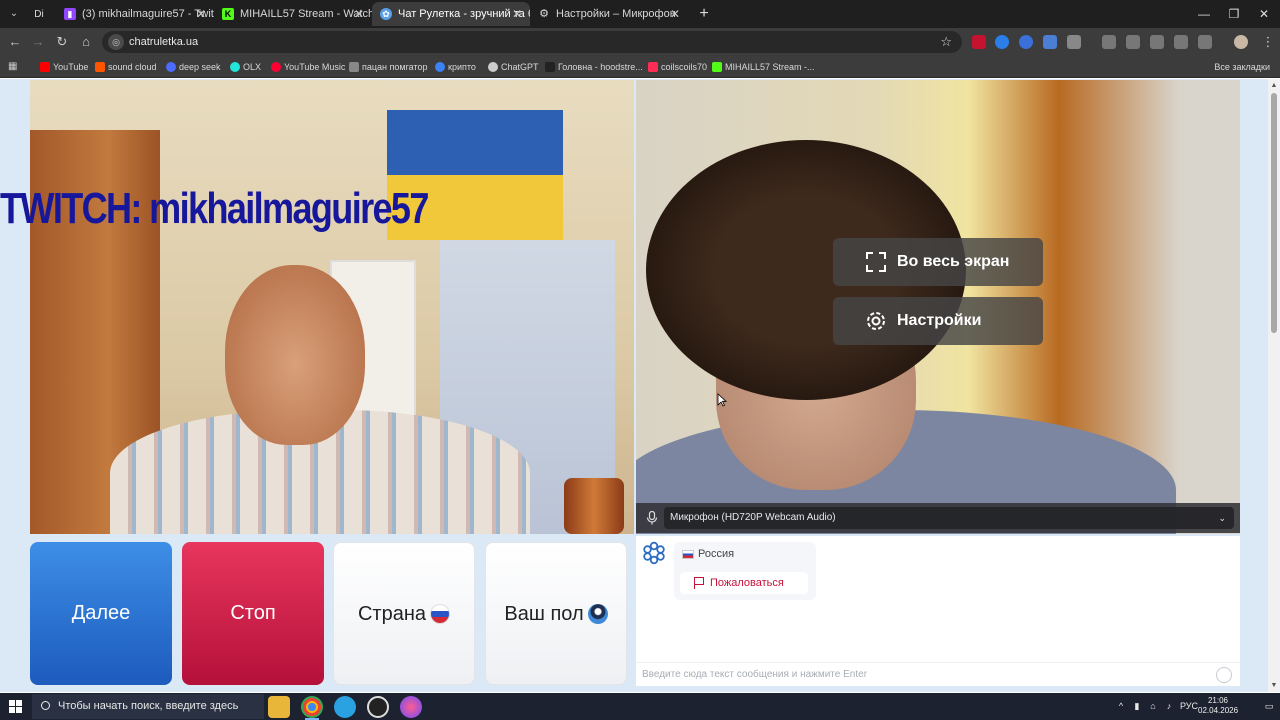  What do you see at coordinates (15, 706) in the screenshot?
I see `windows-start-icon` at bounding box center [15, 706].